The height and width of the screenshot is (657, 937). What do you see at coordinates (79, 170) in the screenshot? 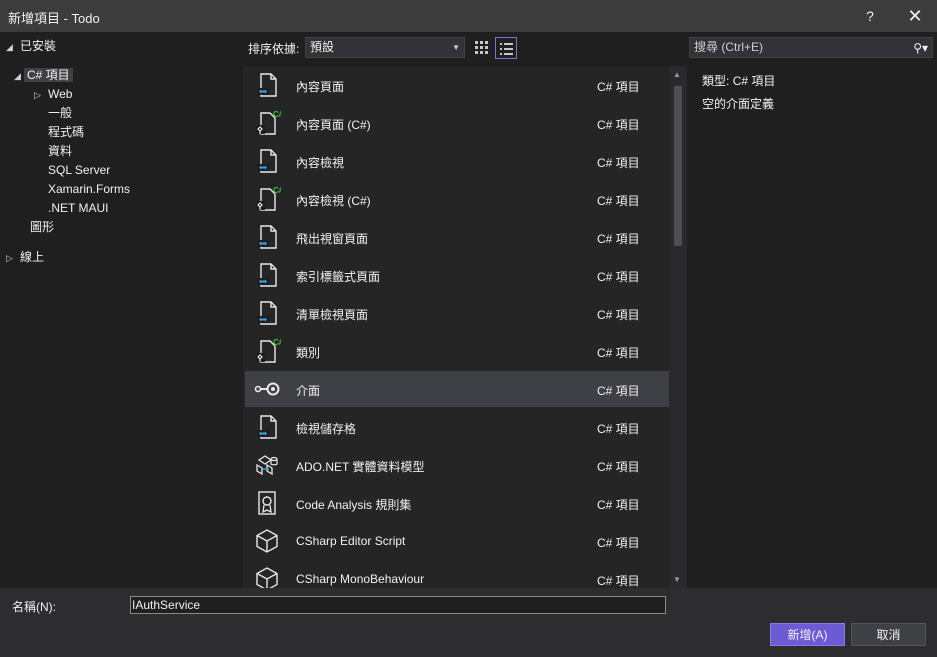
I see `tree-node-sqlserver: SQL Server` at bounding box center [79, 170].